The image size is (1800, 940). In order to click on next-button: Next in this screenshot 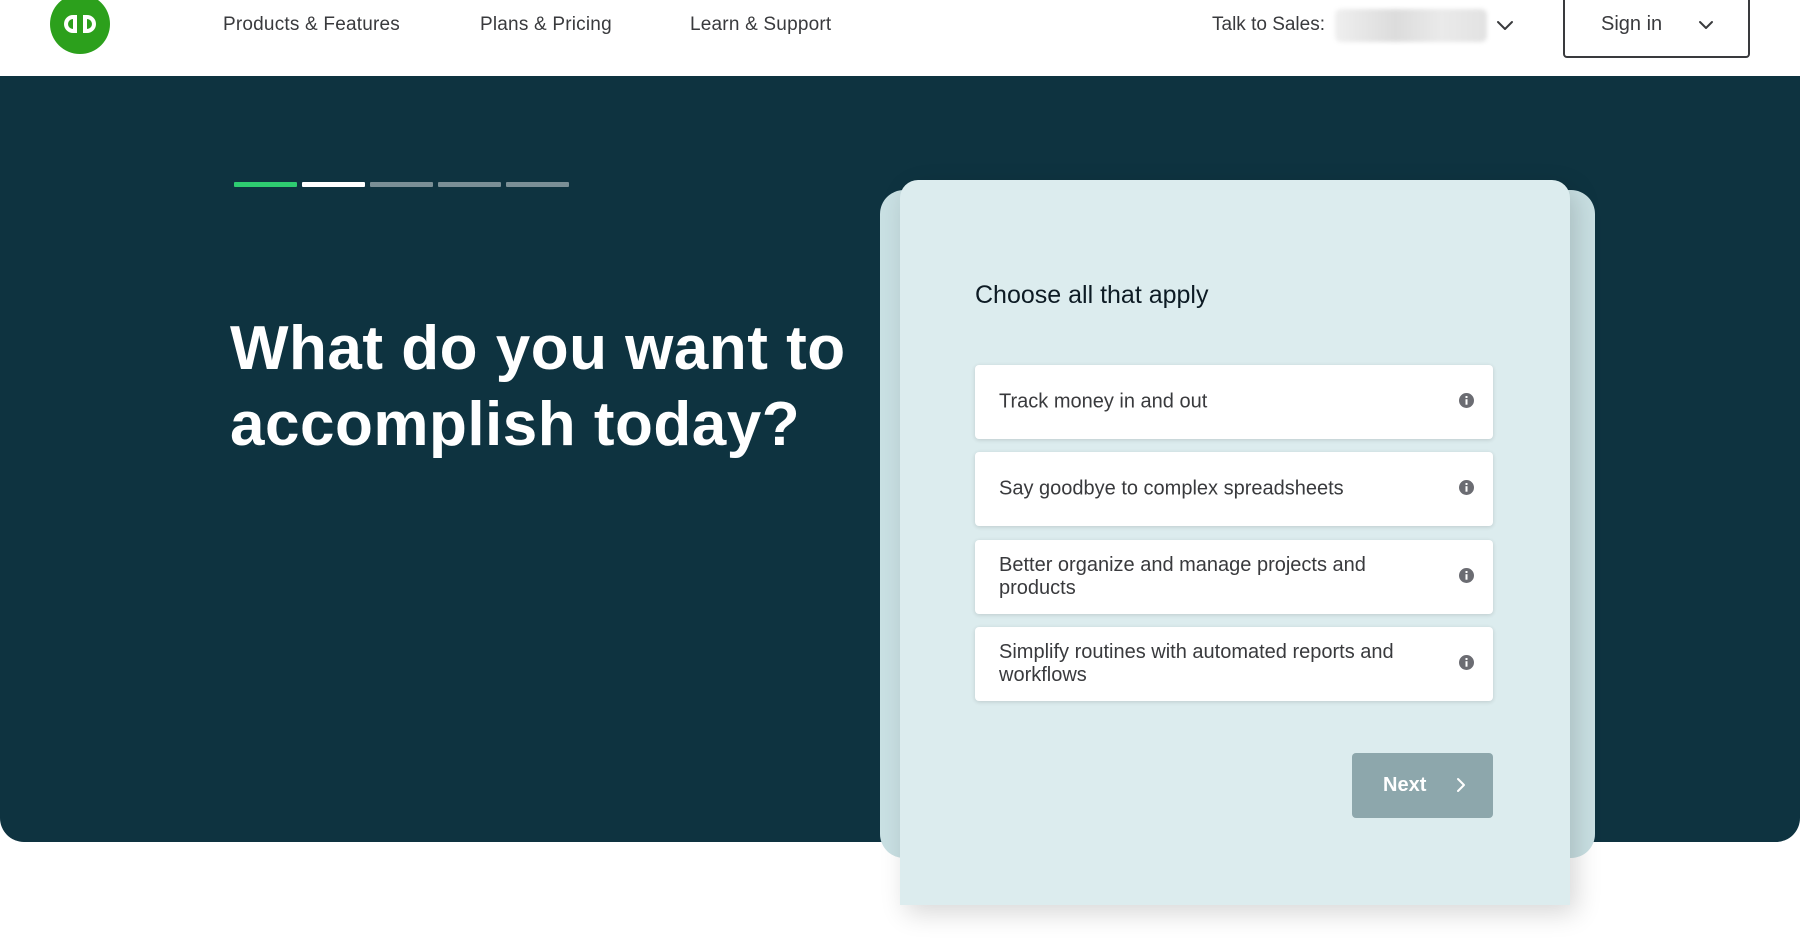, I will do `click(1422, 785)`.